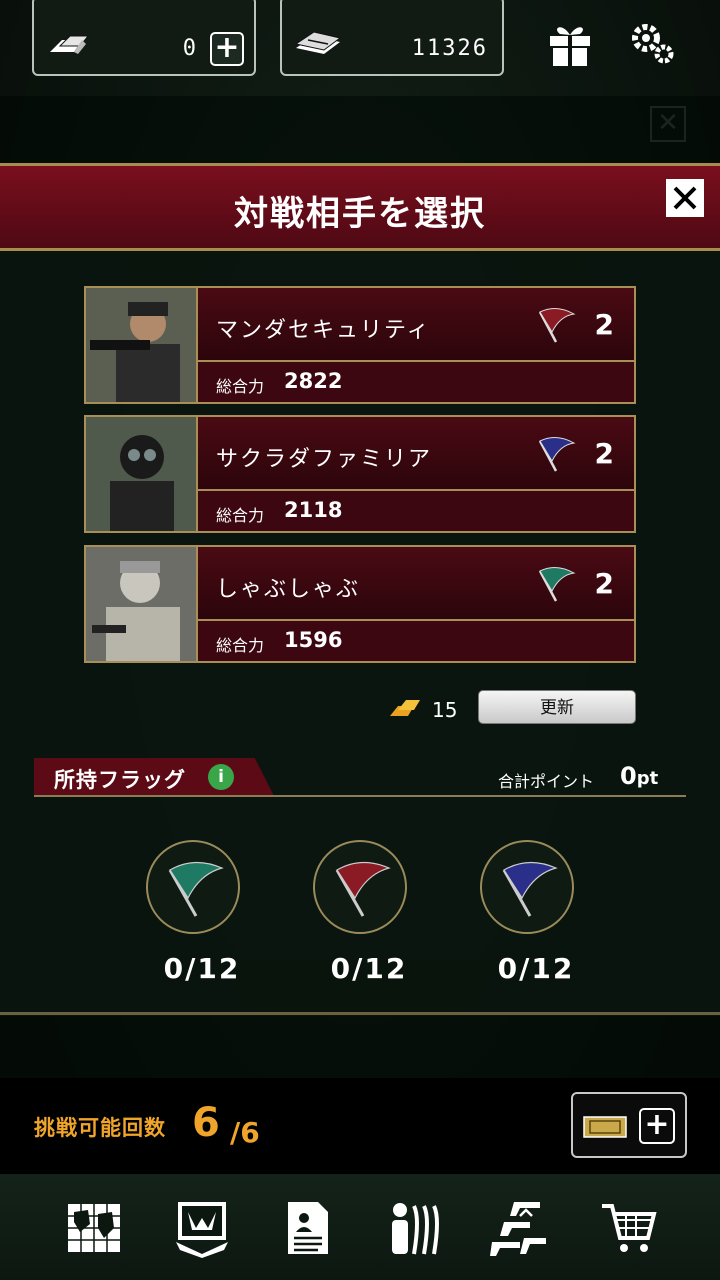 The width and height of the screenshot is (720, 1280). I want to click on opponent-name-row: サクラダファミリア 2, so click(416, 454).